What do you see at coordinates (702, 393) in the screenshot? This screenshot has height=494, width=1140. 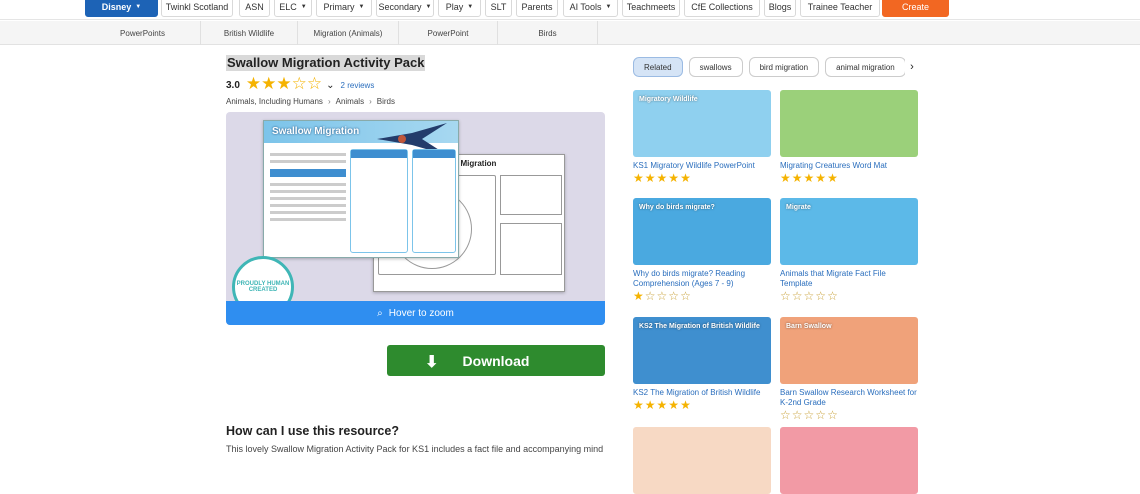 I see `related-title-link: KS2 The Migration of British Wildlife` at bounding box center [702, 393].